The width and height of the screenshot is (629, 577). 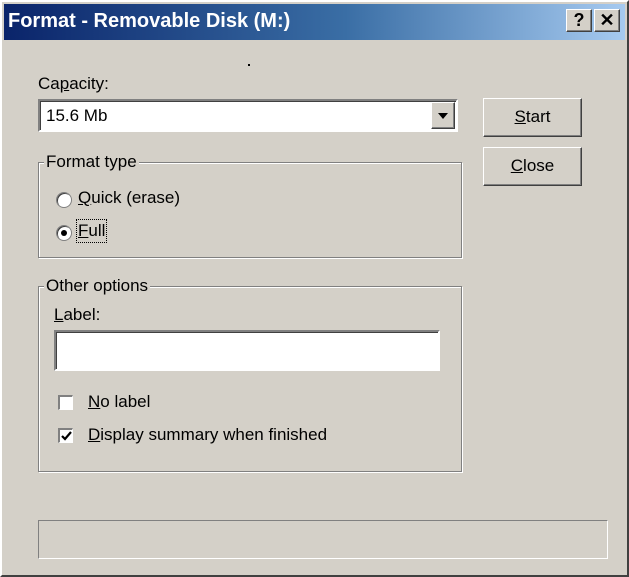 What do you see at coordinates (532, 117) in the screenshot?
I see `start-button: Start` at bounding box center [532, 117].